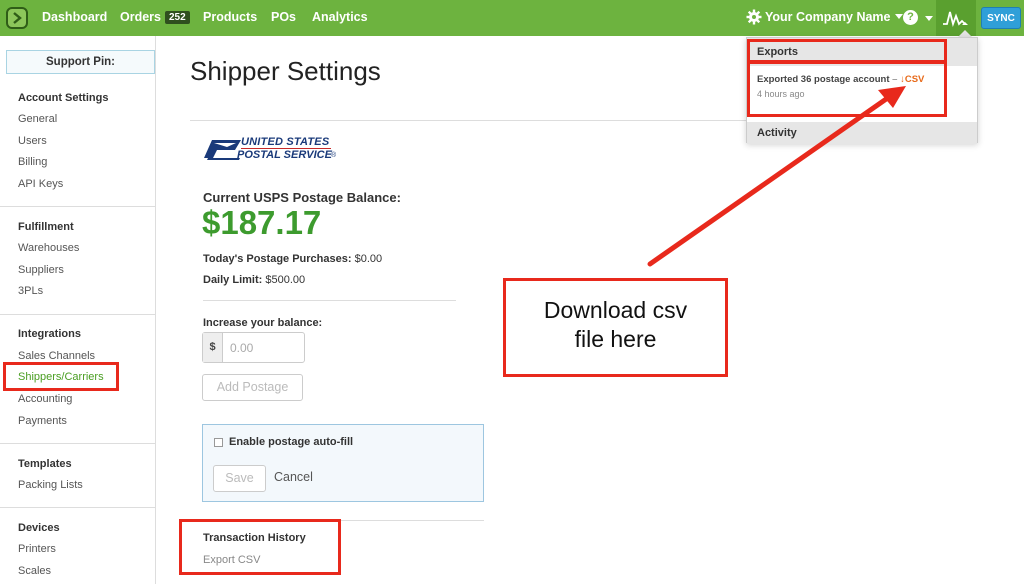 This screenshot has width=1024, height=584. I want to click on callout-line-2: file here, so click(615, 339).